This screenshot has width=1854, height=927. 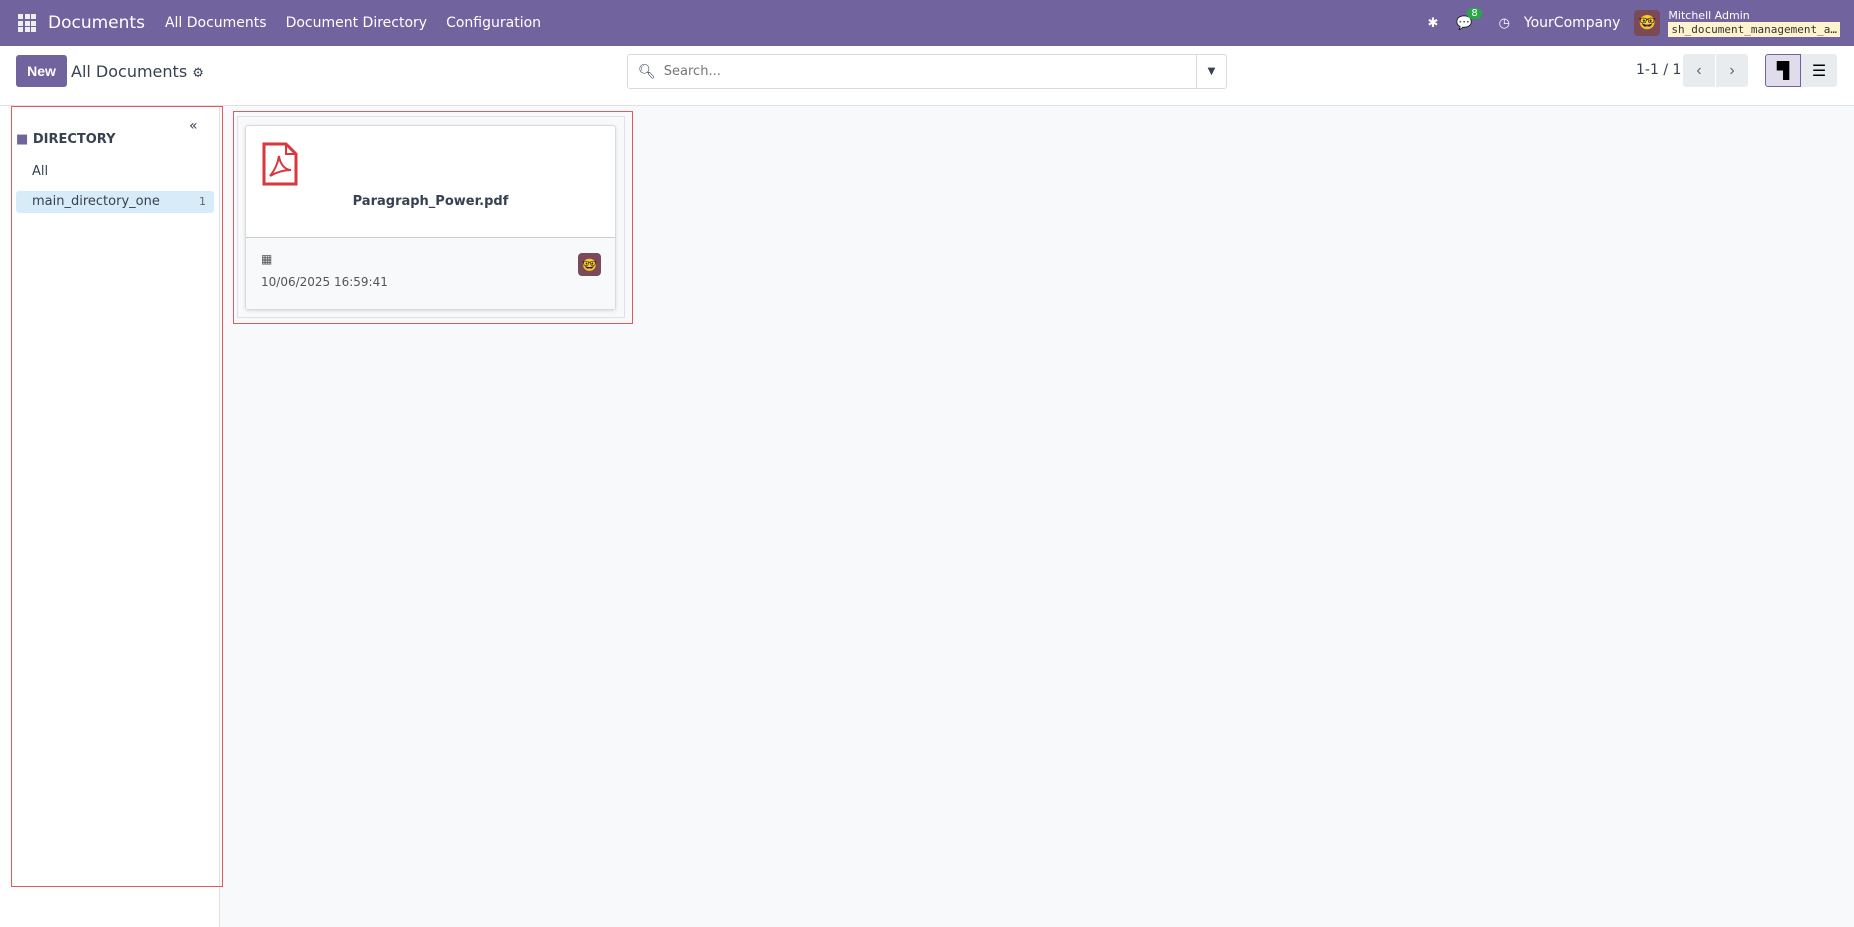 What do you see at coordinates (357, 23) in the screenshot?
I see `menu-document-directory: Document Directory` at bounding box center [357, 23].